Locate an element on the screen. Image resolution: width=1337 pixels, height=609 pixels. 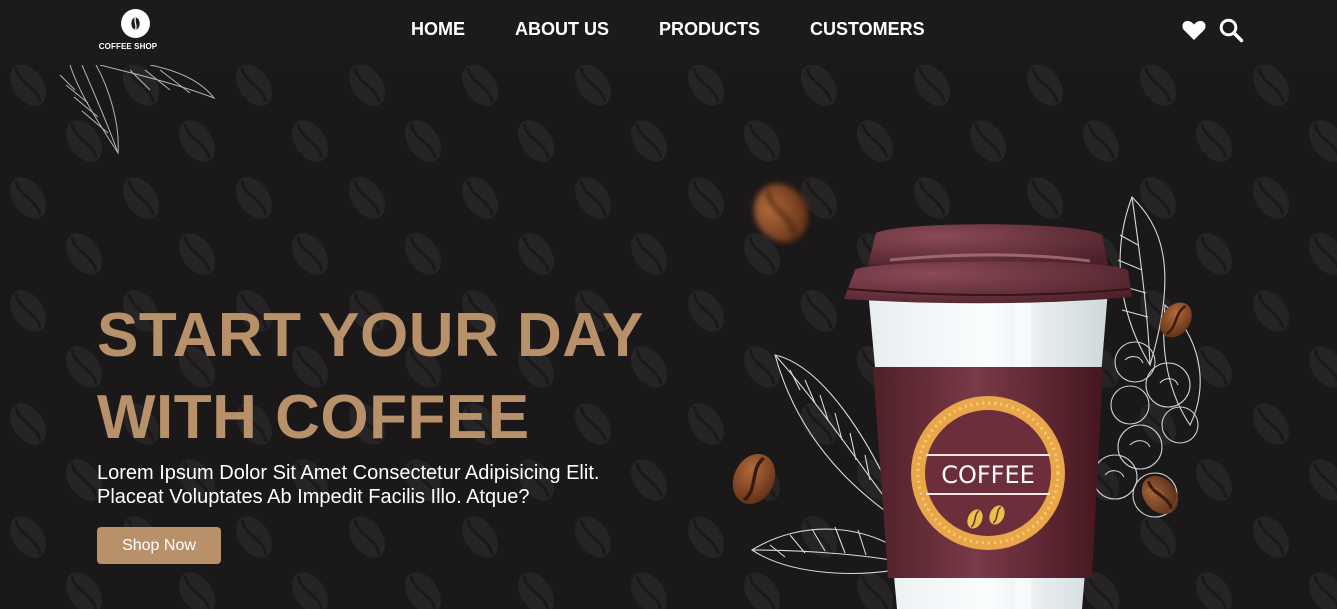
cup-label-text: COFFEE is located at coordinates (988, 475).